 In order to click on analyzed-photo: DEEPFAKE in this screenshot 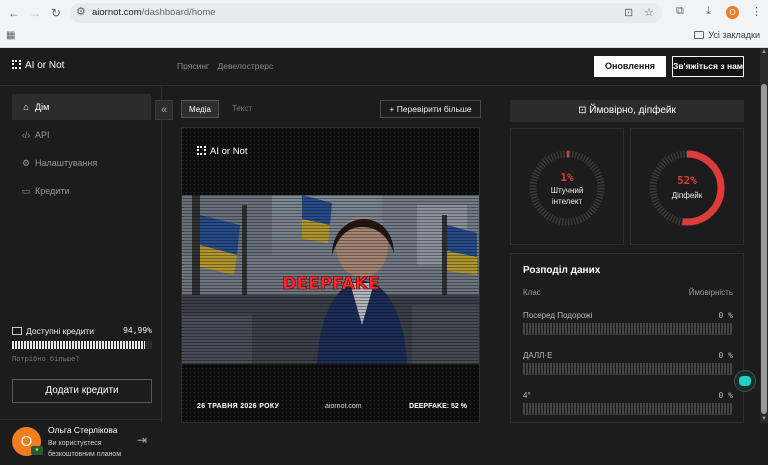, I will do `click(330, 279)`.